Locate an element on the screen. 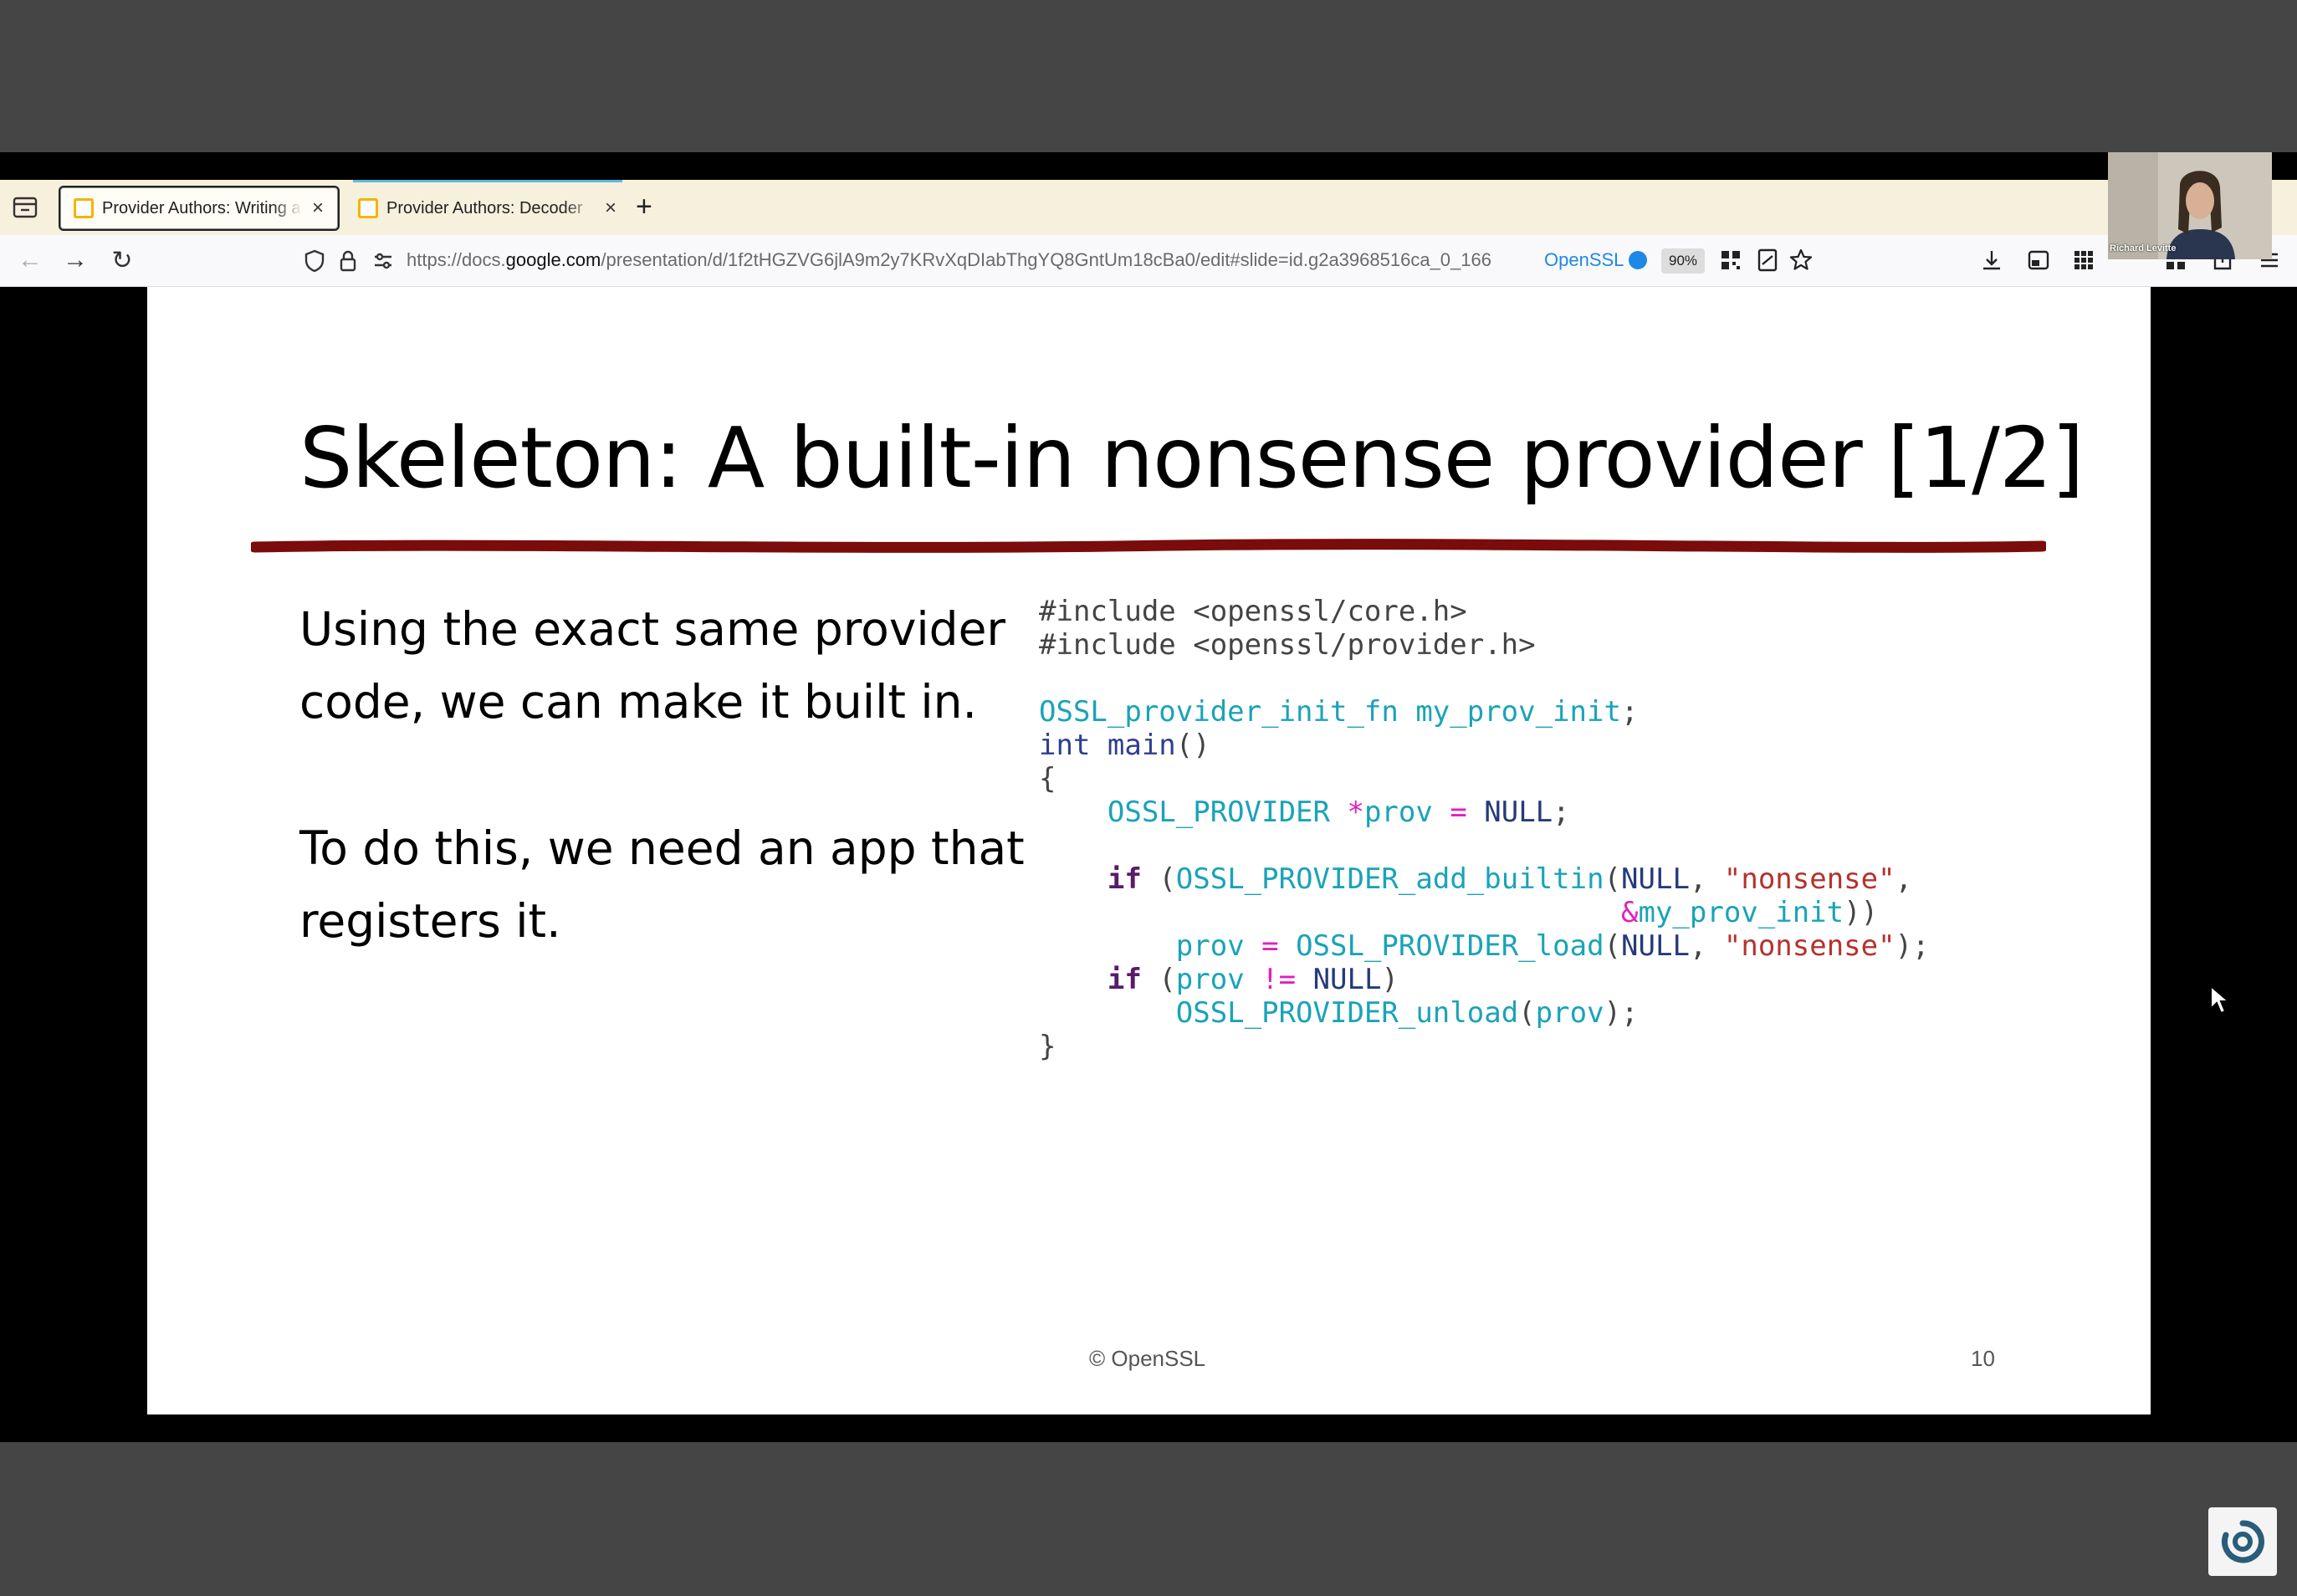  openssl-extension-button: OpenSSL is located at coordinates (1596, 260).